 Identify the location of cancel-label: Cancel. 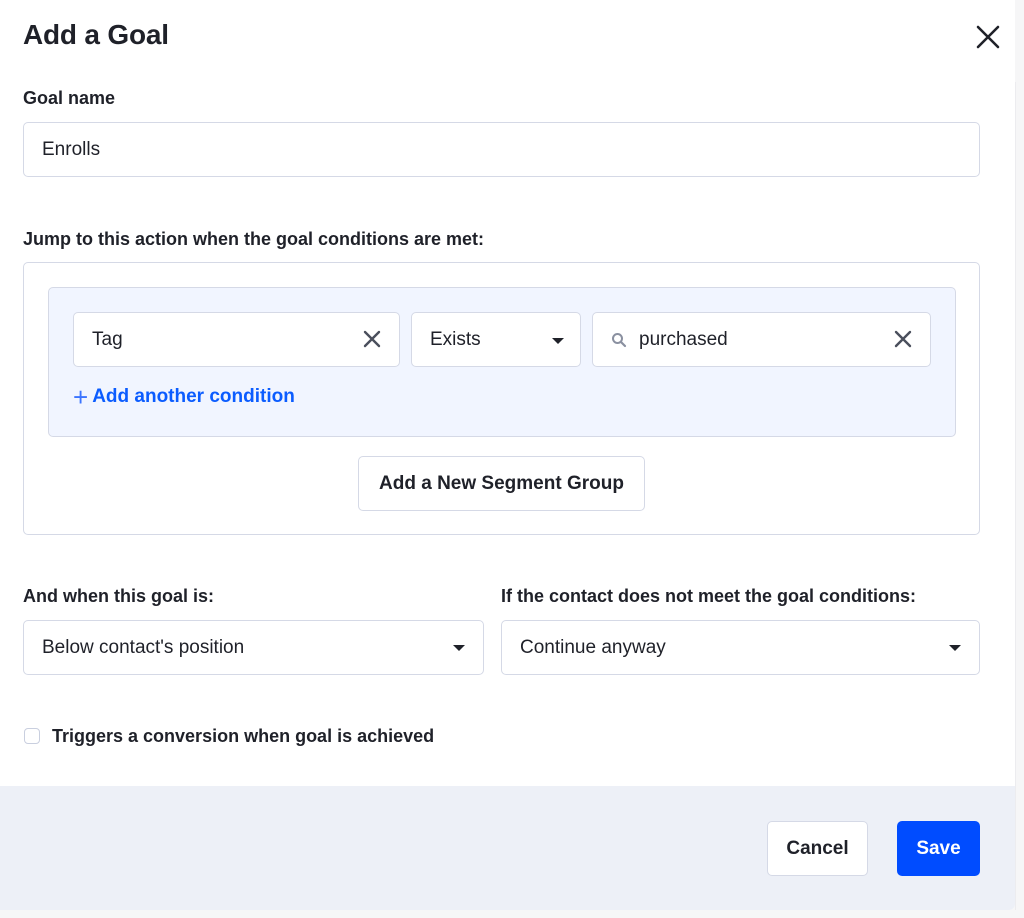
(817, 848).